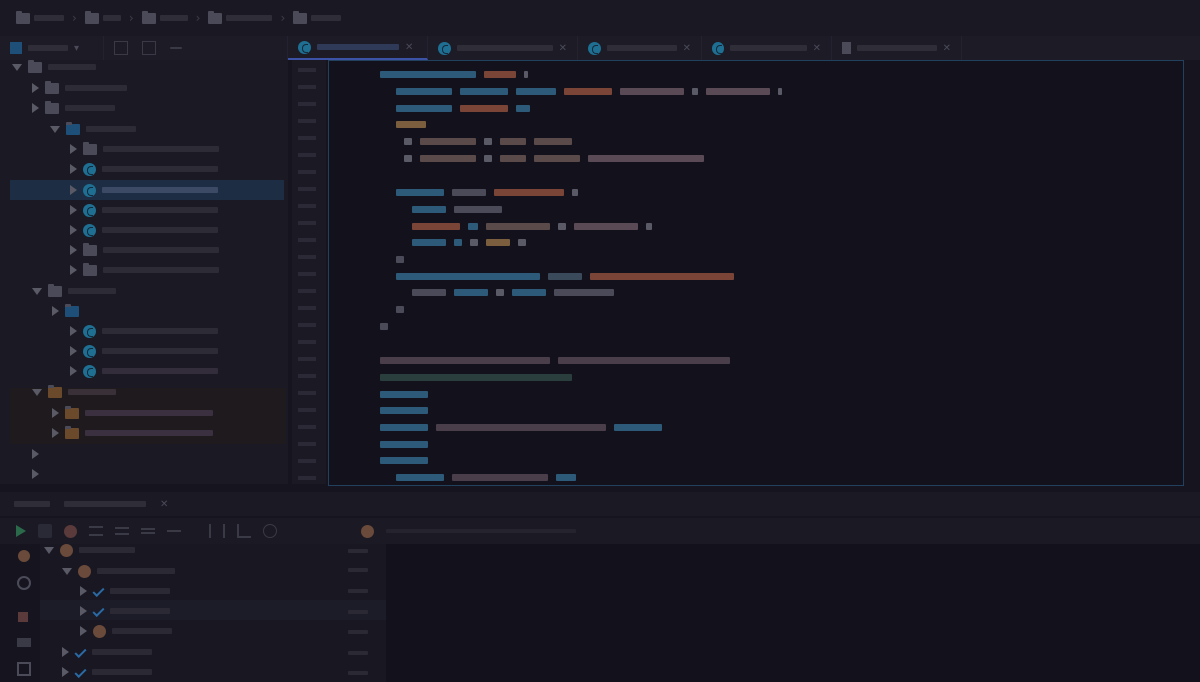 The height and width of the screenshot is (682, 1200). Describe the element at coordinates (270, 531) in the screenshot. I see `clock-icon` at that location.